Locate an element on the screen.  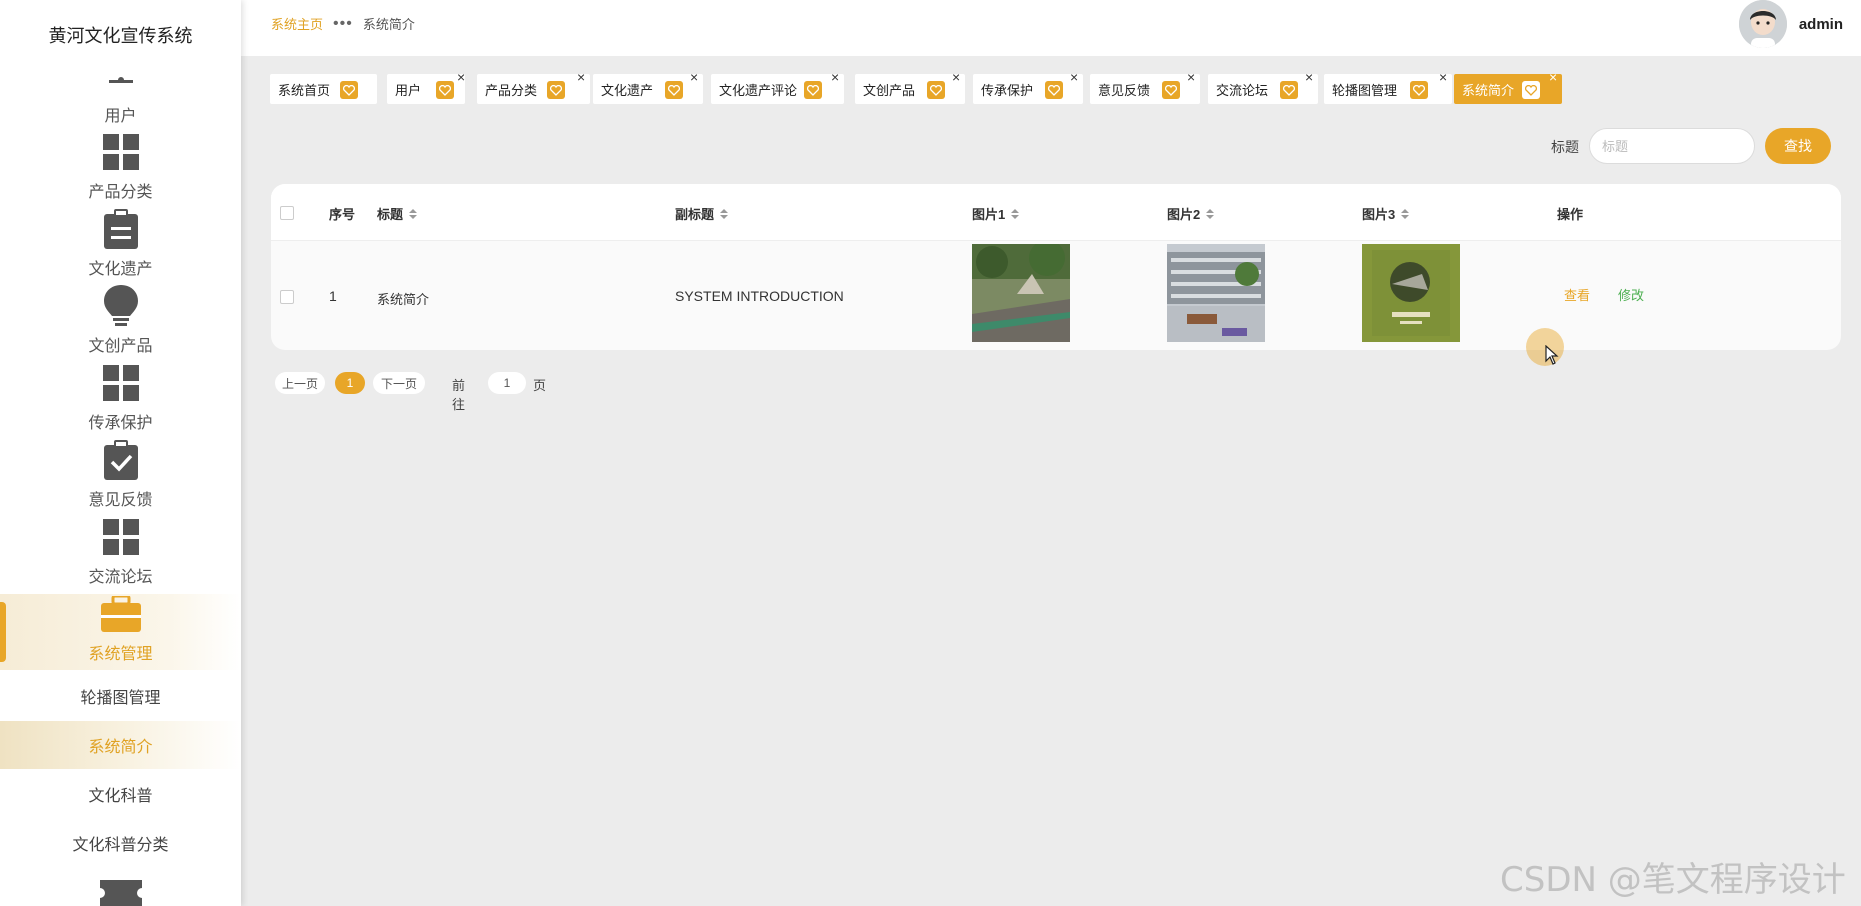
sidebar-item-label: 产品分类 is located at coordinates (120, 192).